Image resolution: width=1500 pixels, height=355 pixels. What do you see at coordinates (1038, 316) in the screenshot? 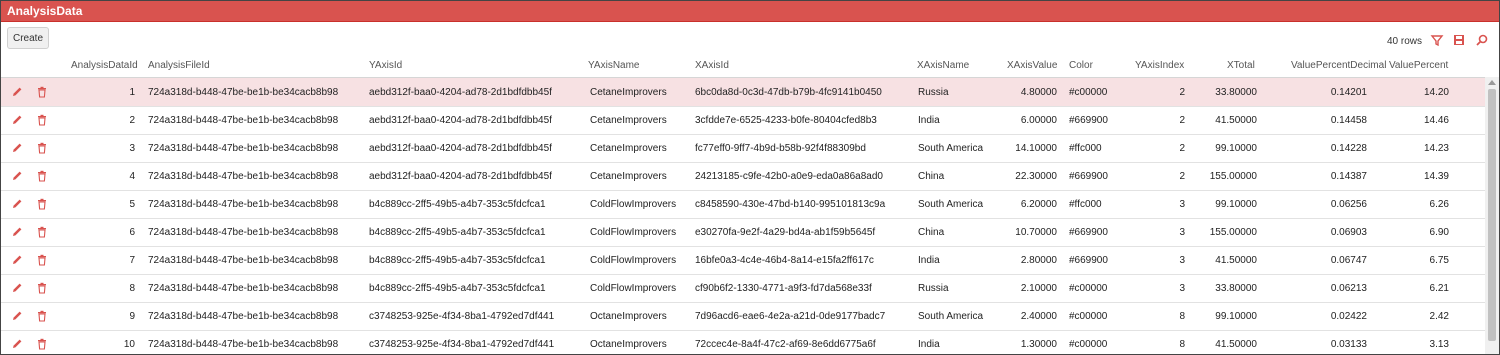
I see `cell-xaxisvalue: 2.40000` at bounding box center [1038, 316].